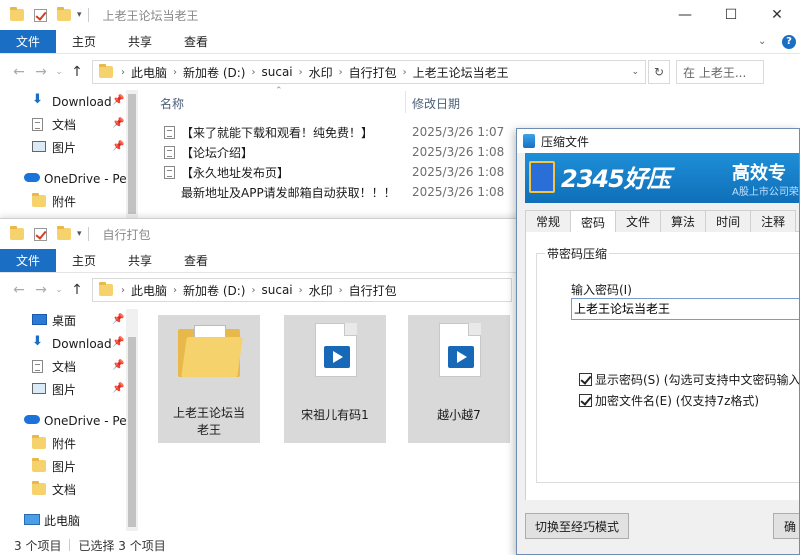 The width and height of the screenshot is (800, 555). Describe the element at coordinates (768, 41) in the screenshot. I see `expand-ribbon-icon: ⌄` at that location.